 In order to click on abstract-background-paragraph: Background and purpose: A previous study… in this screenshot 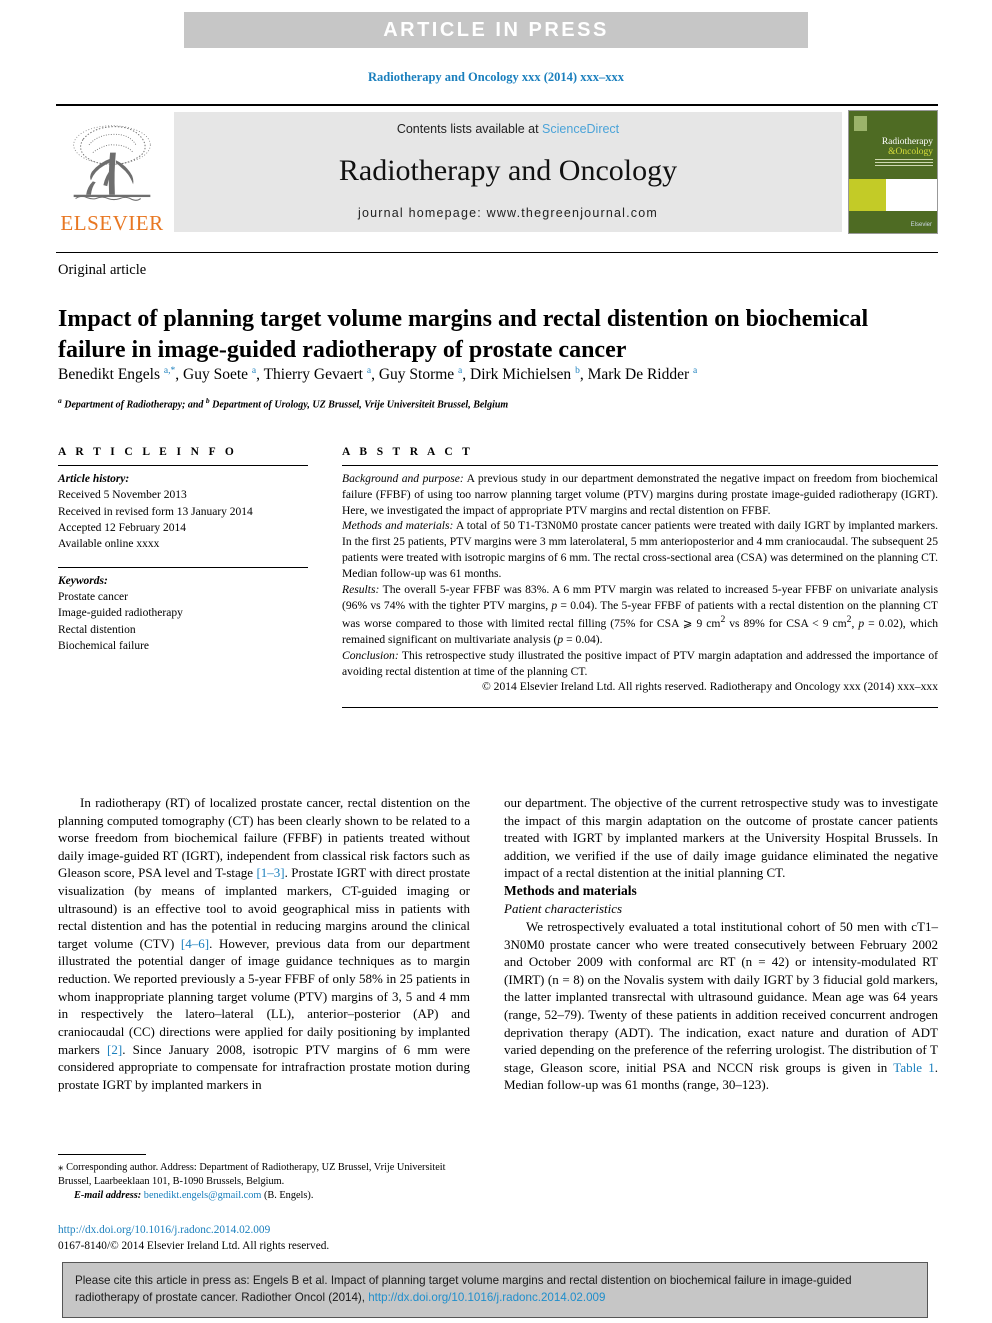, I will do `click(640, 494)`.